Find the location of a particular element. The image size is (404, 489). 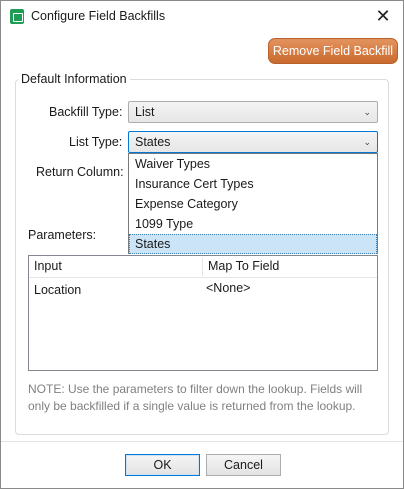

column-header-map-to-field: Map To Field is located at coordinates (241, 267).